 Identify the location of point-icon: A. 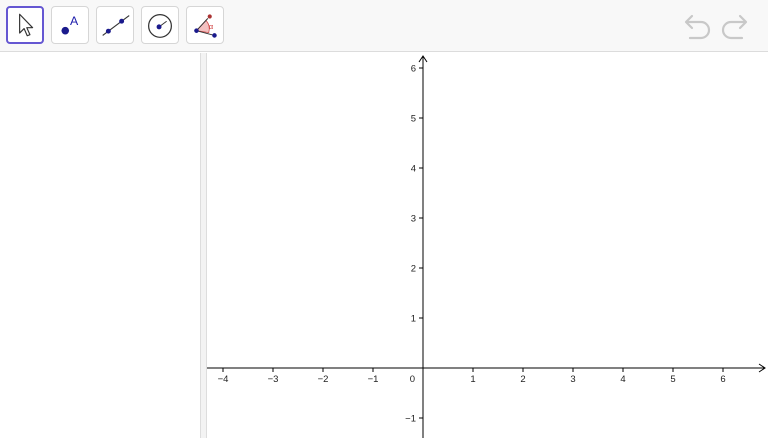
(70, 24).